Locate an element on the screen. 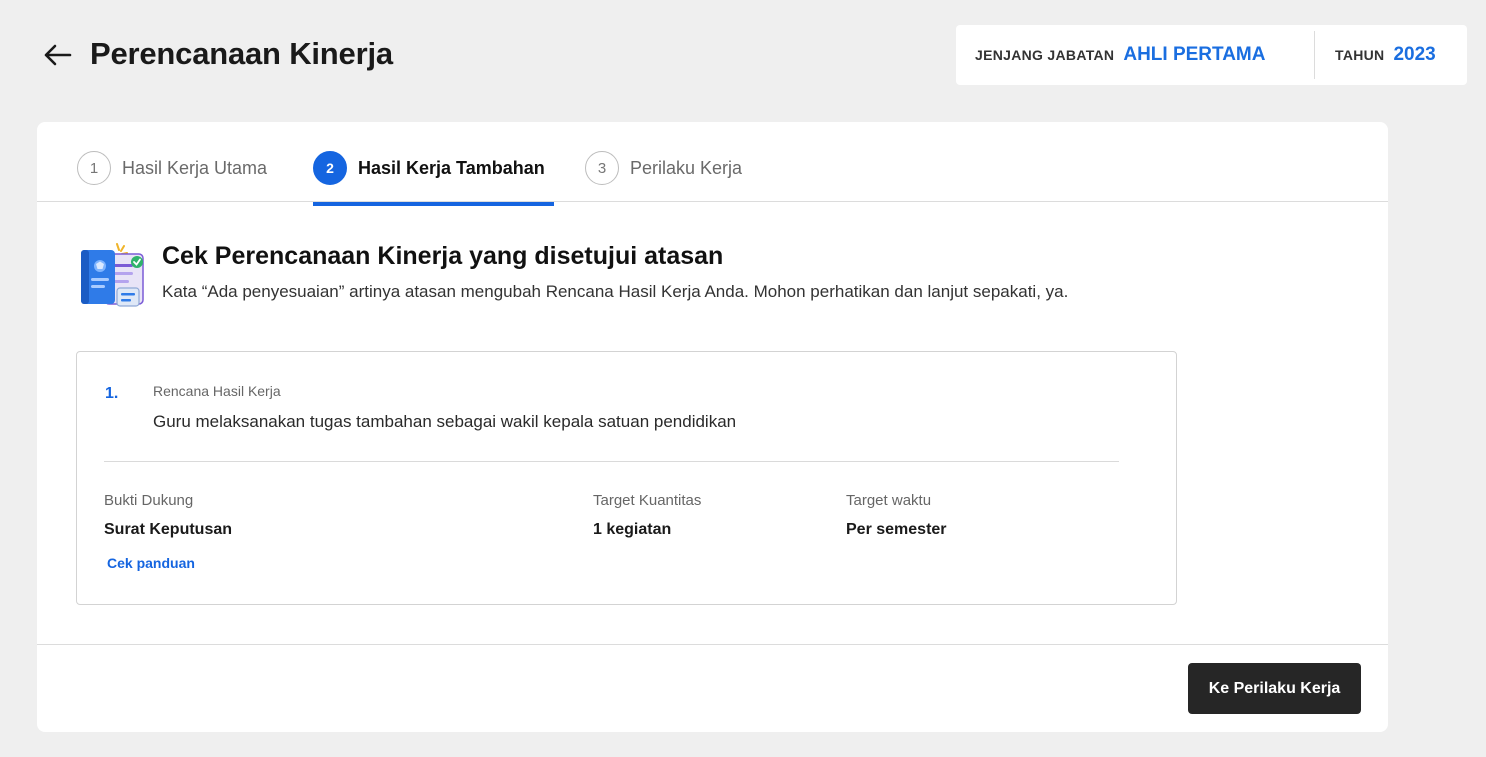 The width and height of the screenshot is (1486, 757). ke-perilaku-kerja-button: Ke Perilaku Kerja is located at coordinates (1274, 688).